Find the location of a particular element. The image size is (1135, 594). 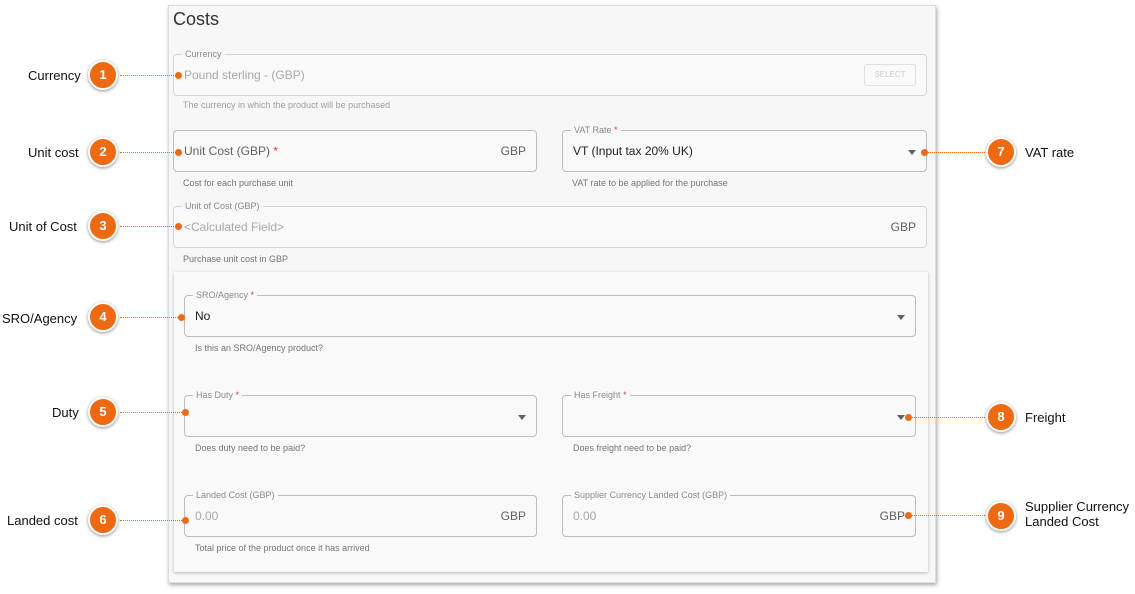

sro-agency-value: No is located at coordinates (203, 316).